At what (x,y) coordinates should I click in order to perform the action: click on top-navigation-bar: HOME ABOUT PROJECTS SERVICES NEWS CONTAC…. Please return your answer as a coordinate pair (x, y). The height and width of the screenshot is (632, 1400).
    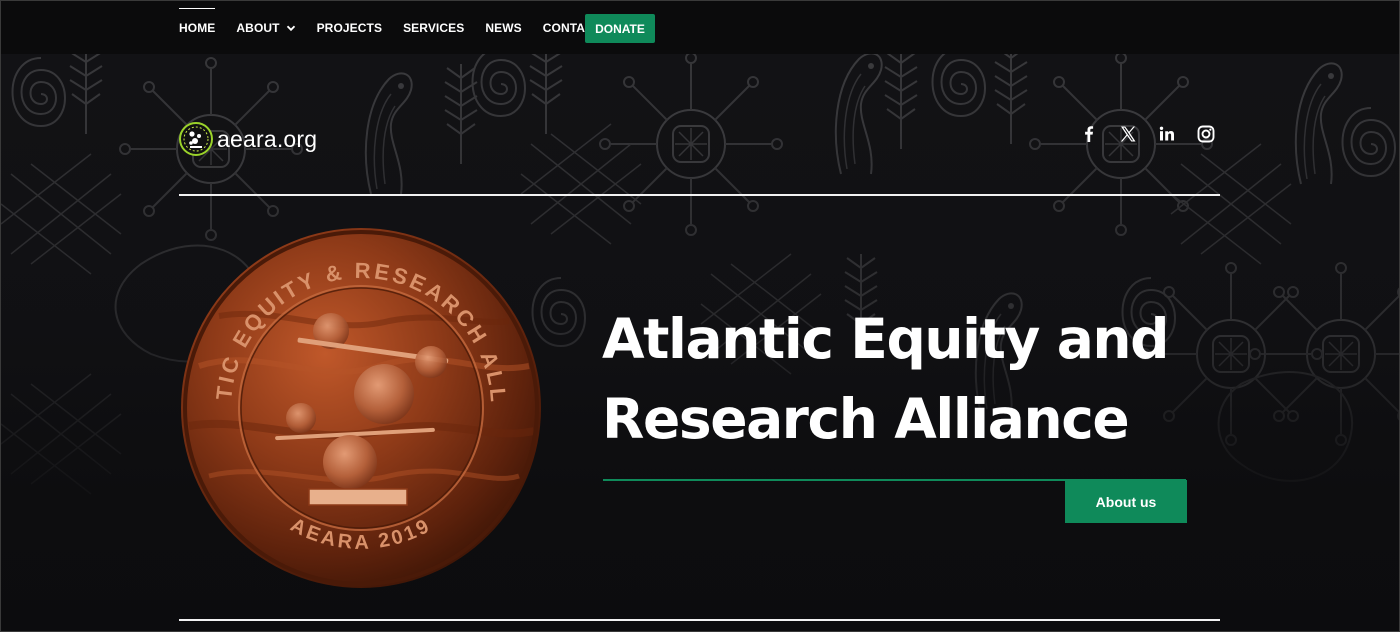
    Looking at the image, I should click on (700, 27).